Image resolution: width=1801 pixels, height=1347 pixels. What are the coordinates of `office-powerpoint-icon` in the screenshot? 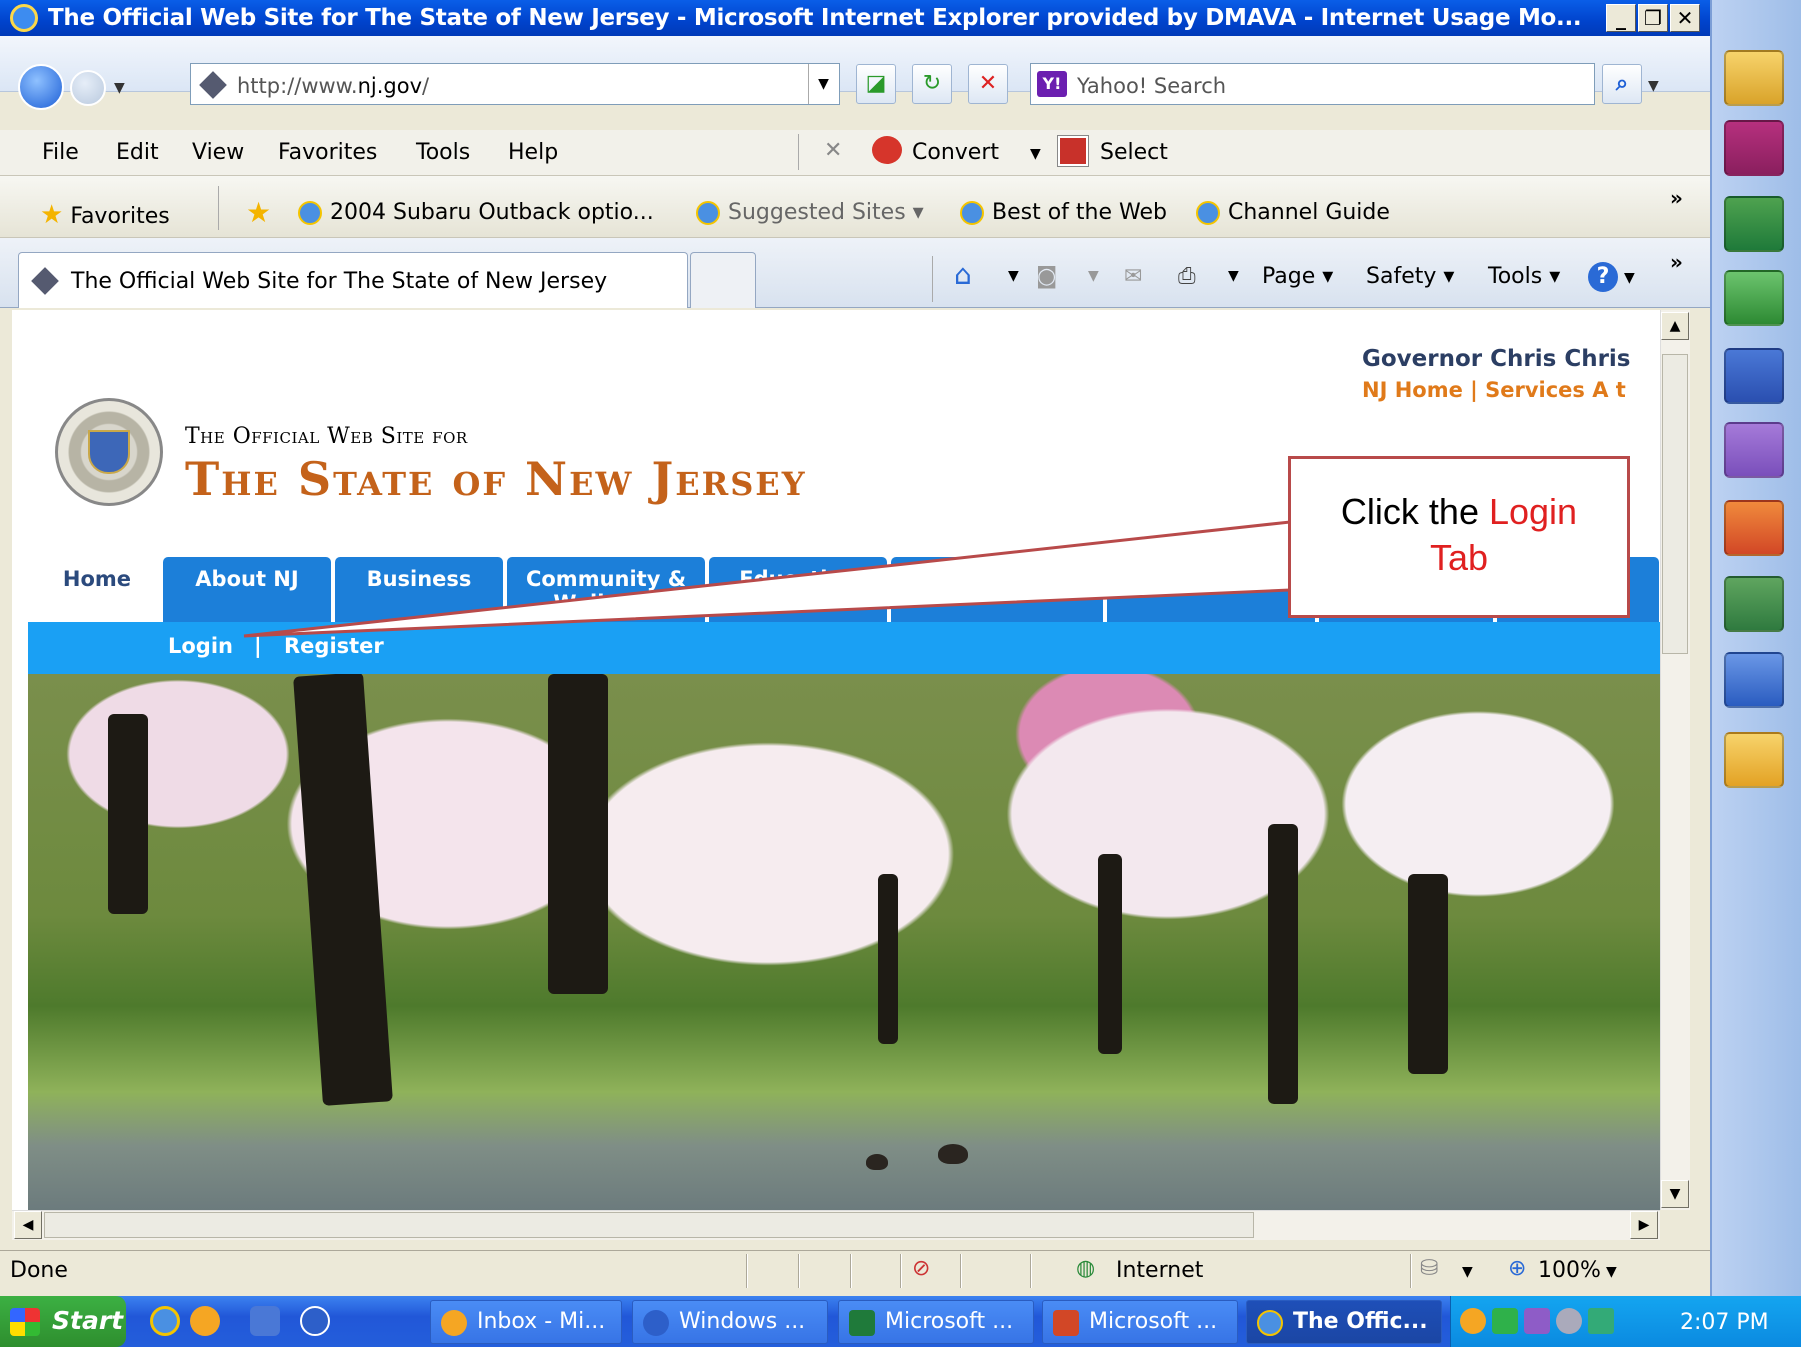 It's located at (1754, 528).